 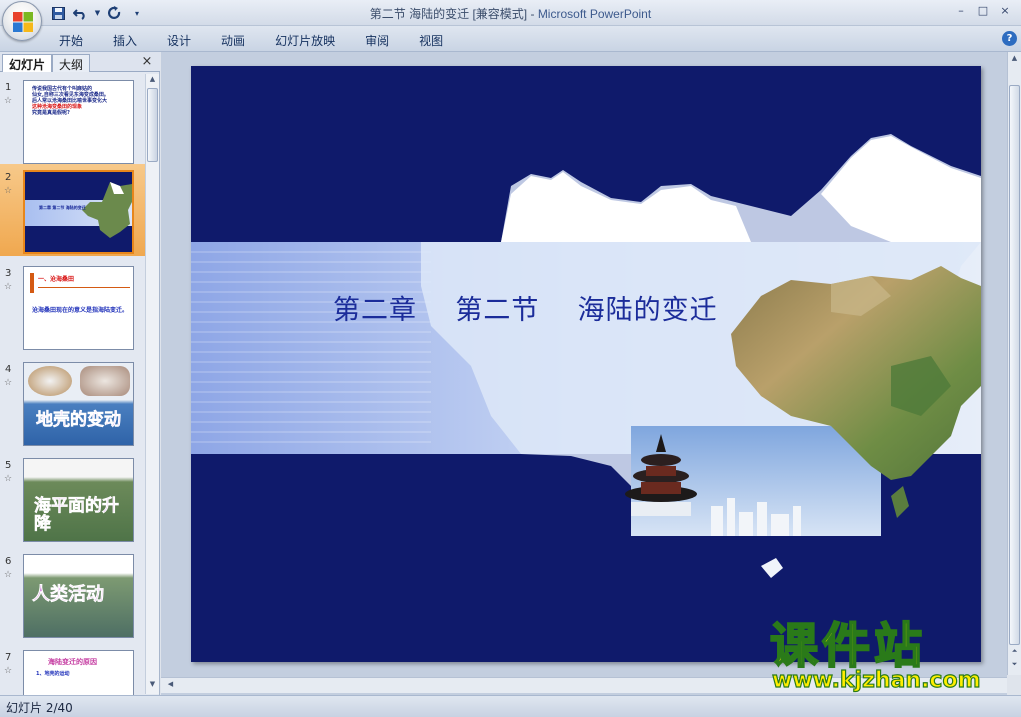 I want to click on thumbnail-row-5: 5 ☆ 海平面的升降, so click(x=72, y=498).